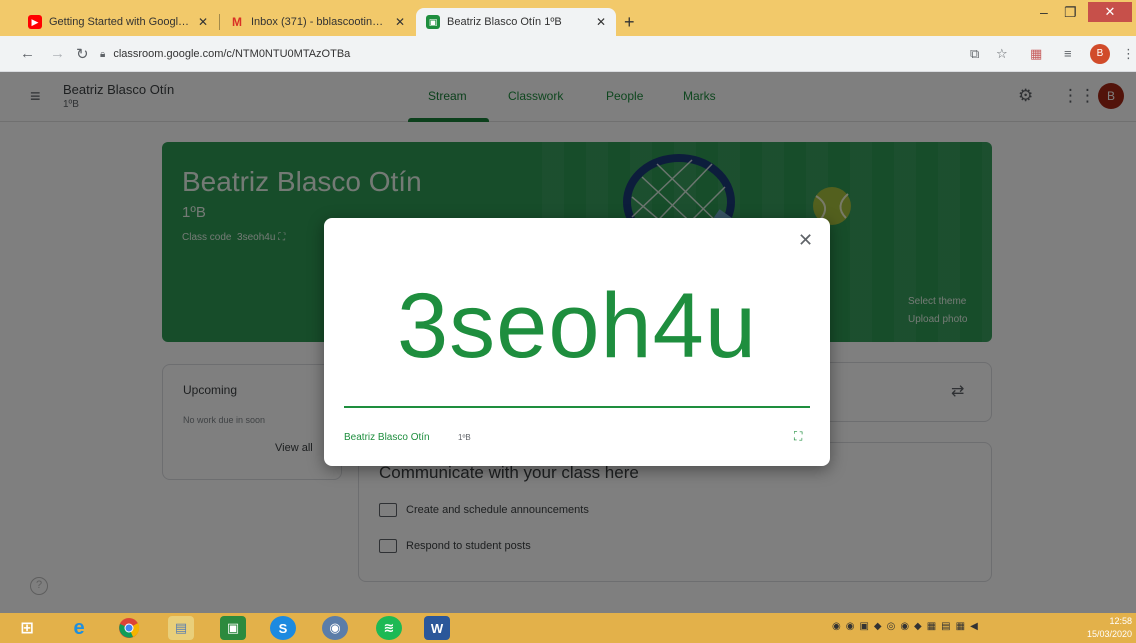  Describe the element at coordinates (232, 54) in the screenshot. I see `url-text: classroom.google.com/c/NTM0NTU0MTAzOTBa` at that location.